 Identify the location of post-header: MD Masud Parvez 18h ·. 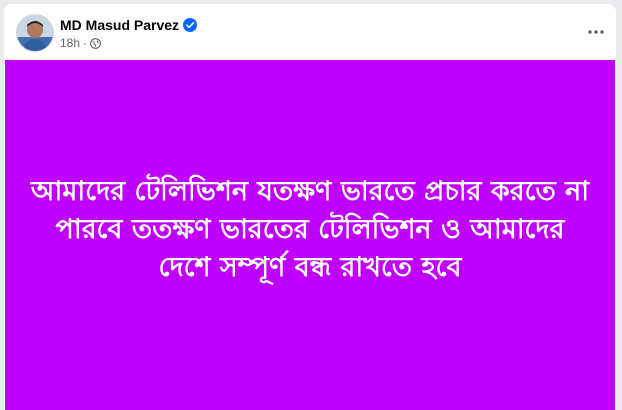
(310, 32).